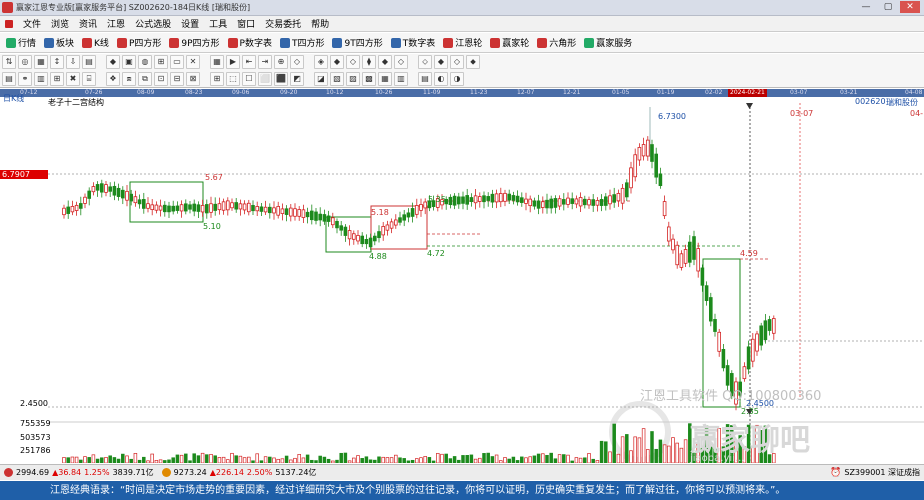  I want to click on draw-tool-button: ▭, so click(177, 62).